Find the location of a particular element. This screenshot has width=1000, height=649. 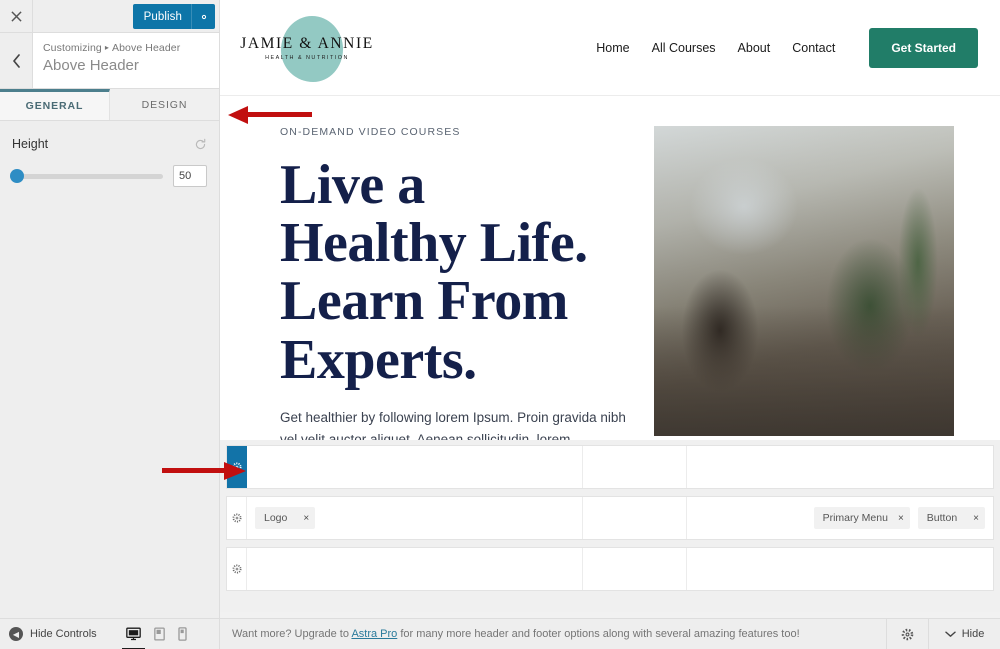

height-slider-thumb is located at coordinates (16, 176).